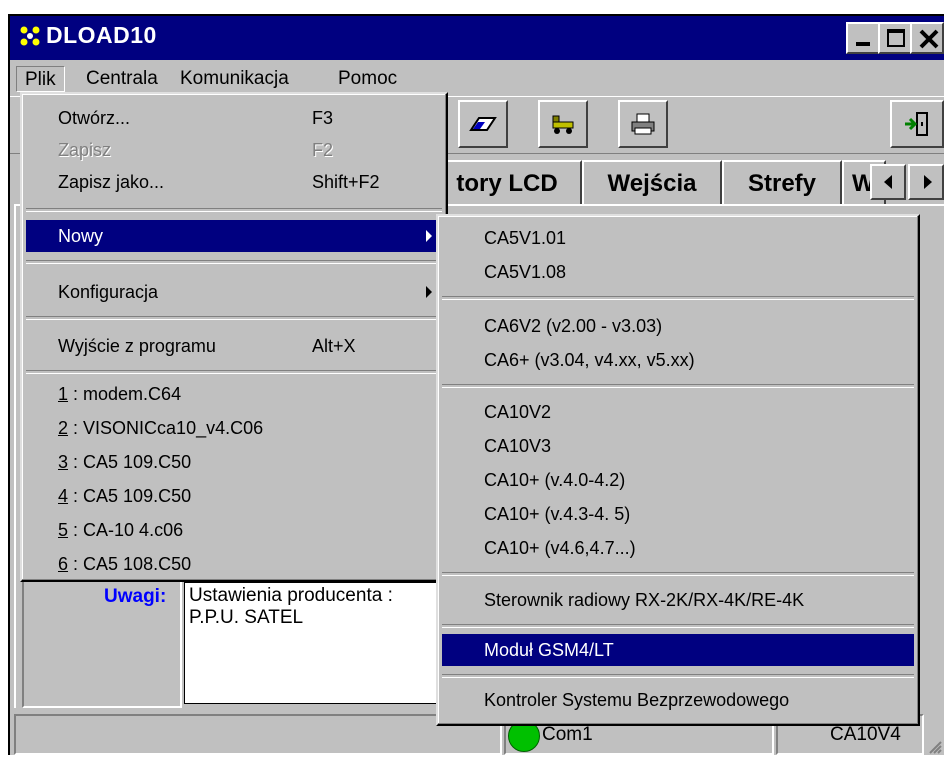 This screenshot has width=944, height=759. Describe the element at coordinates (40, 79) in the screenshot. I see `menu-plik: Plik` at that location.